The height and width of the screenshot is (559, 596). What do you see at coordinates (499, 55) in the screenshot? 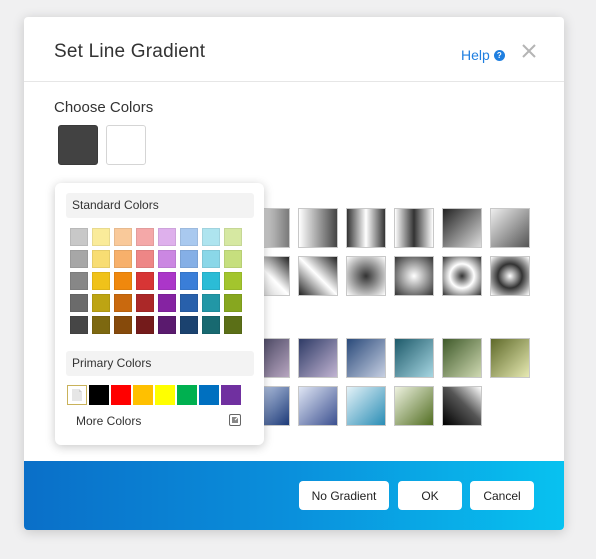
I see `help-question-icon: ?` at bounding box center [499, 55].